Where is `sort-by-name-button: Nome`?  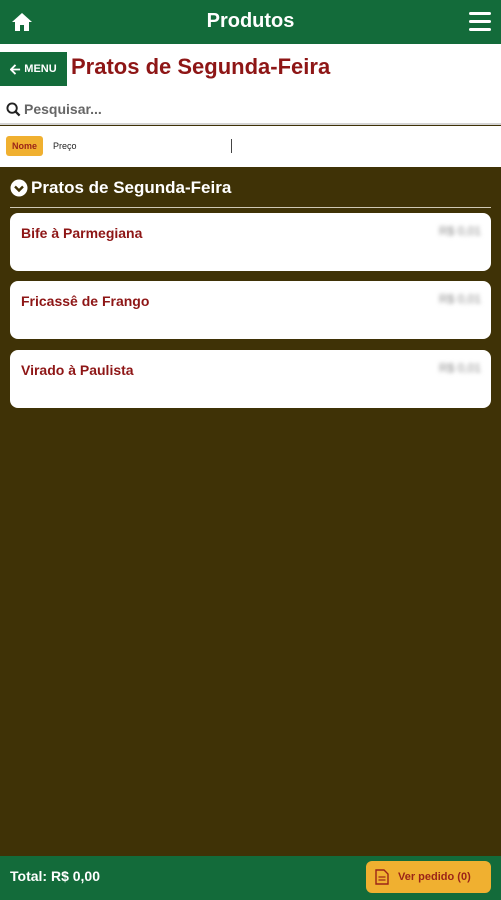
sort-by-name-button: Nome is located at coordinates (25, 146).